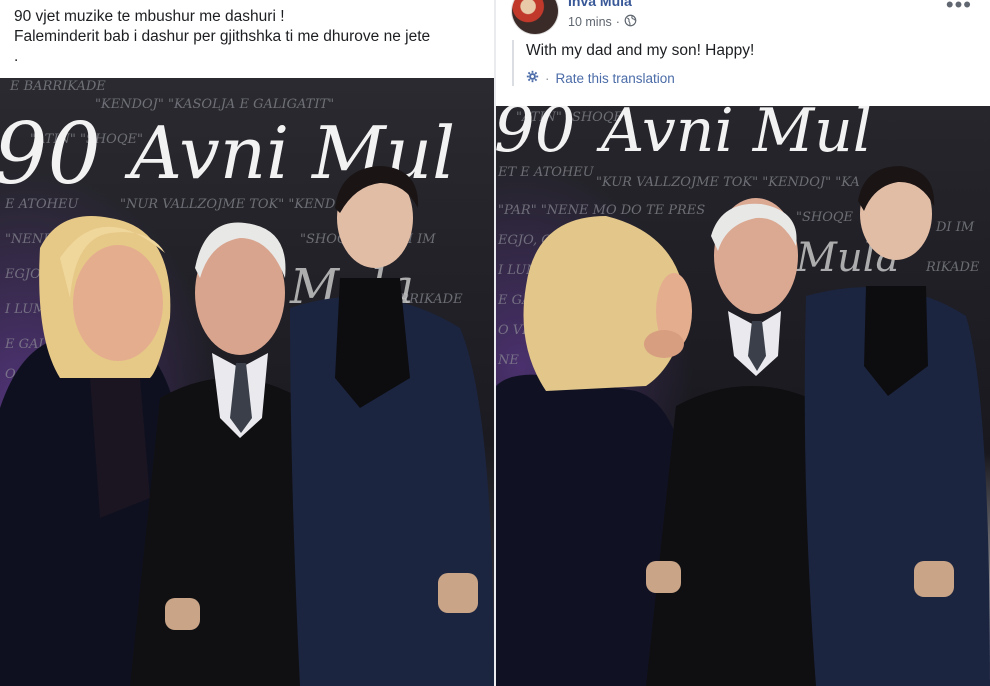 The height and width of the screenshot is (686, 990). Describe the element at coordinates (149, 16) in the screenshot. I see `caption-line-1: 90 vjet muzike te mbushur me dashuri !` at that location.